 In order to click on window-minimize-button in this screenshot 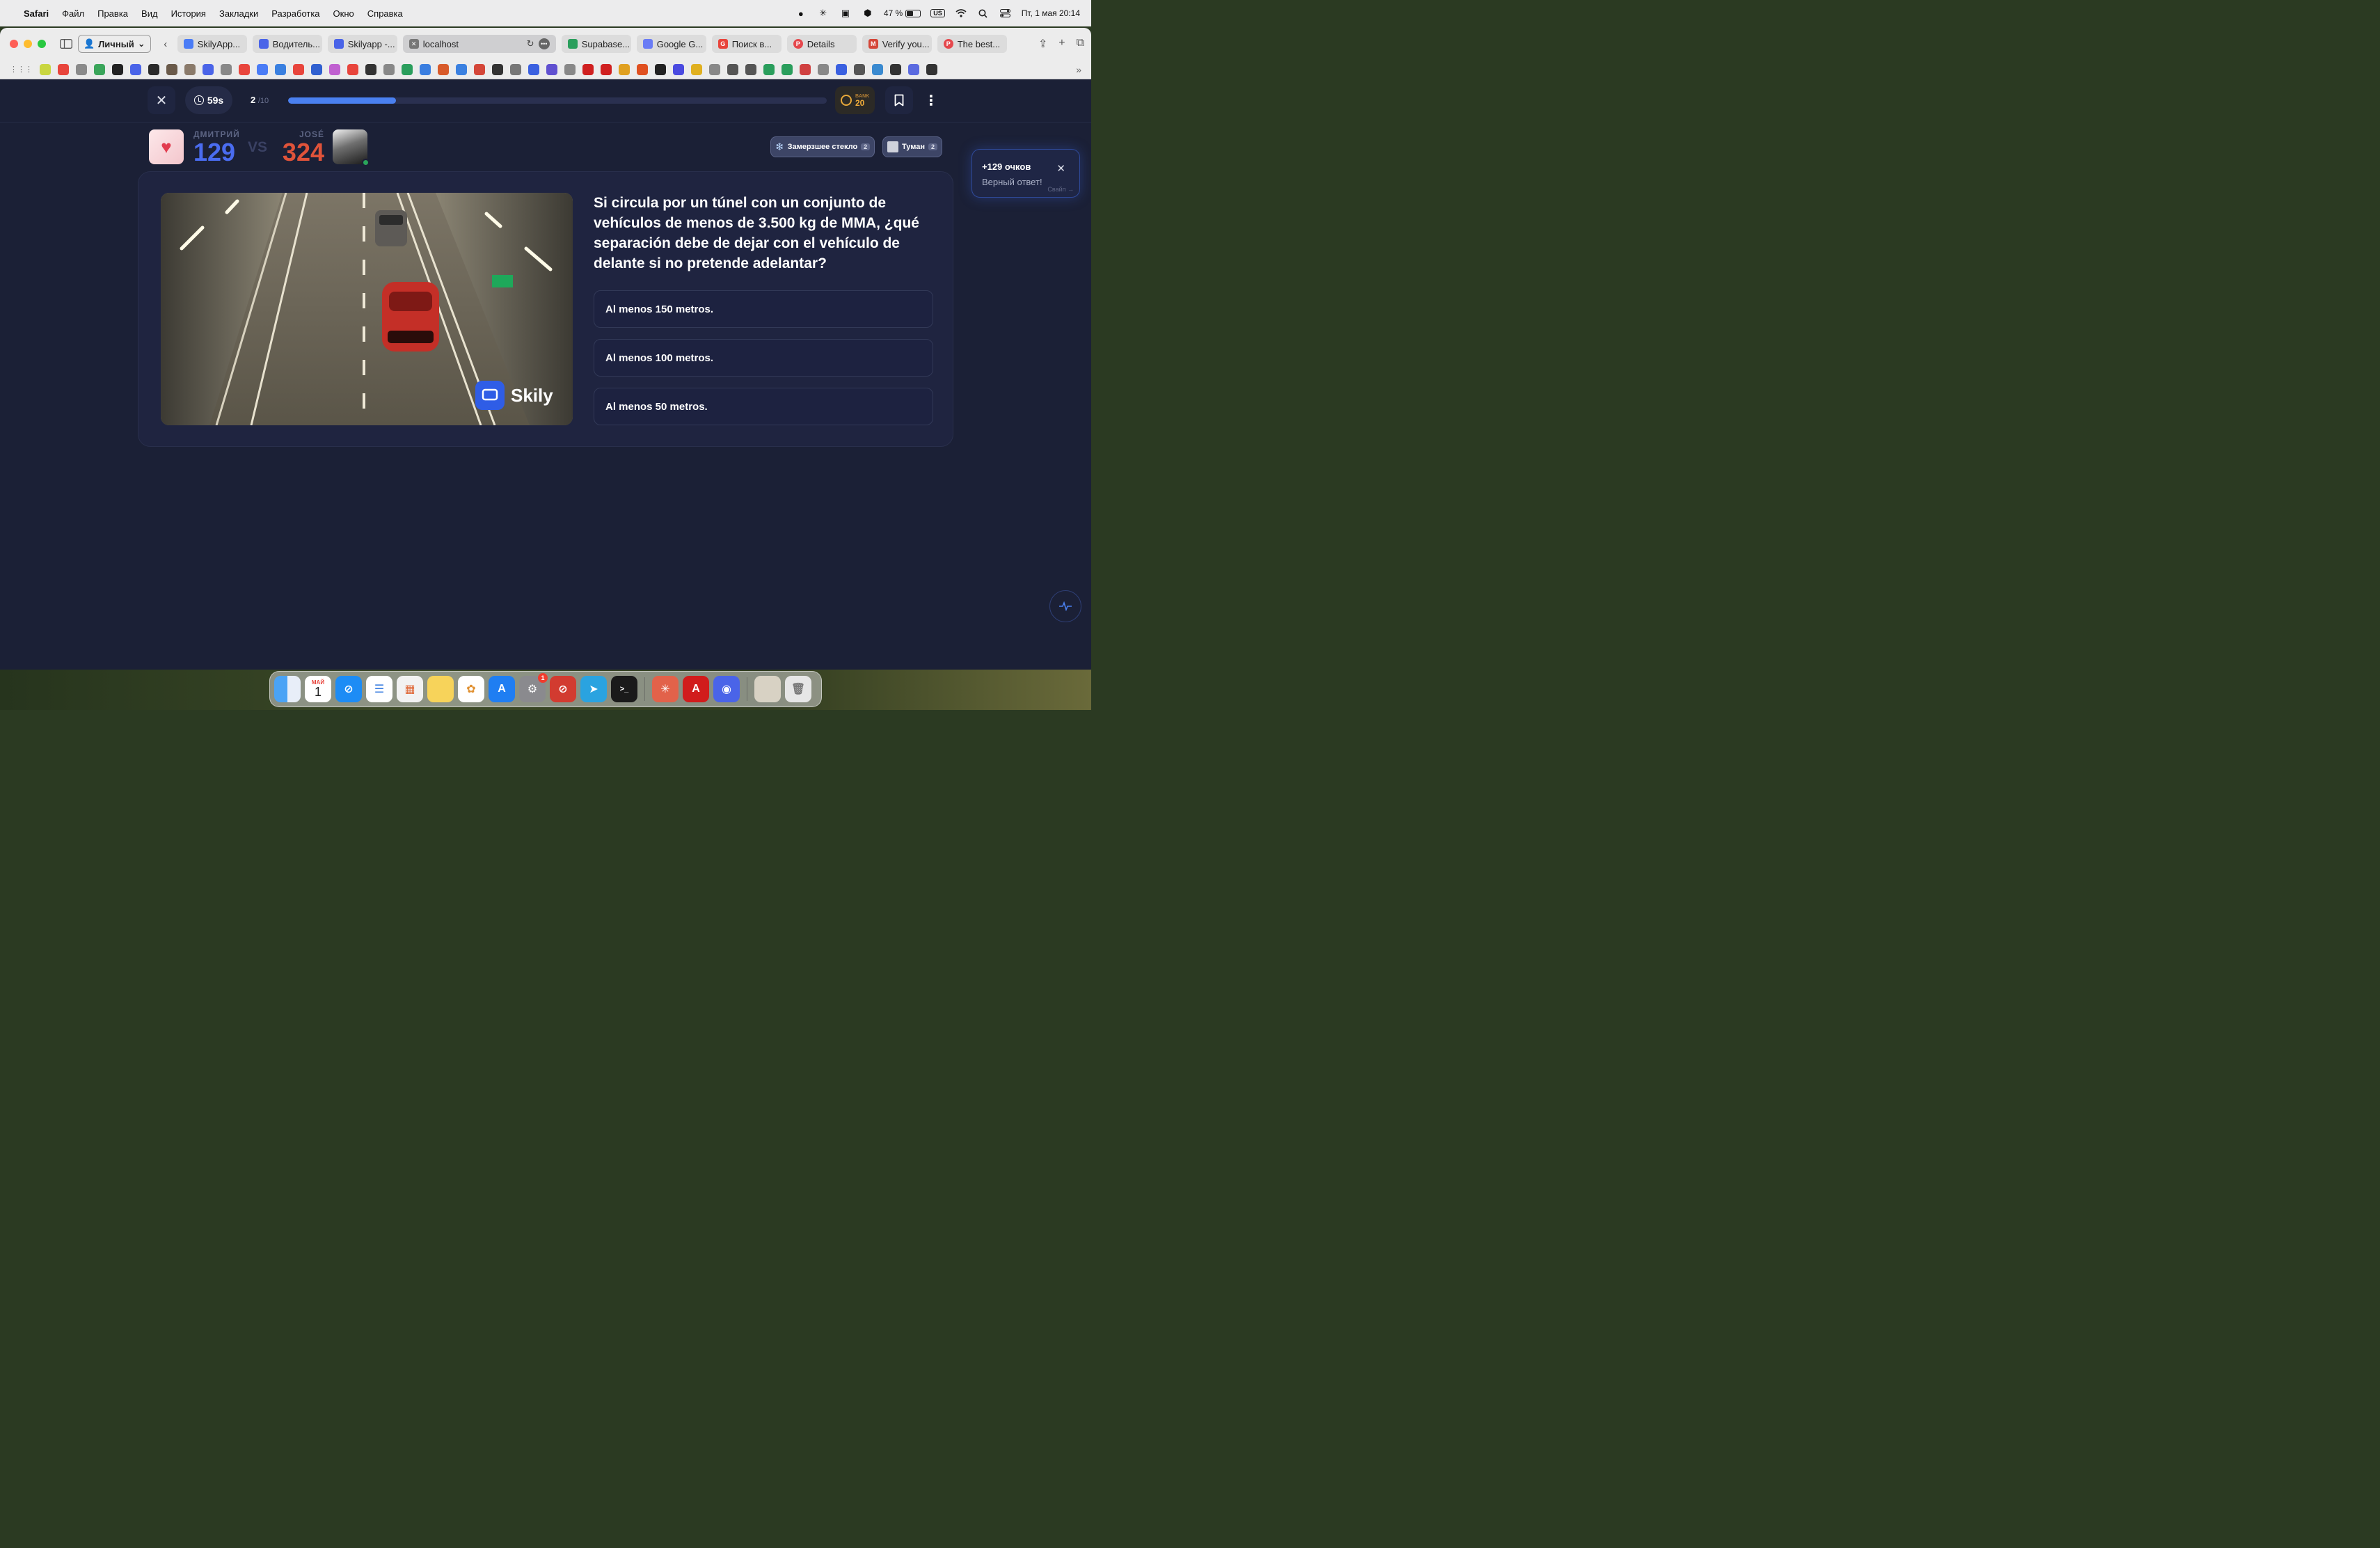, I will do `click(28, 44)`.